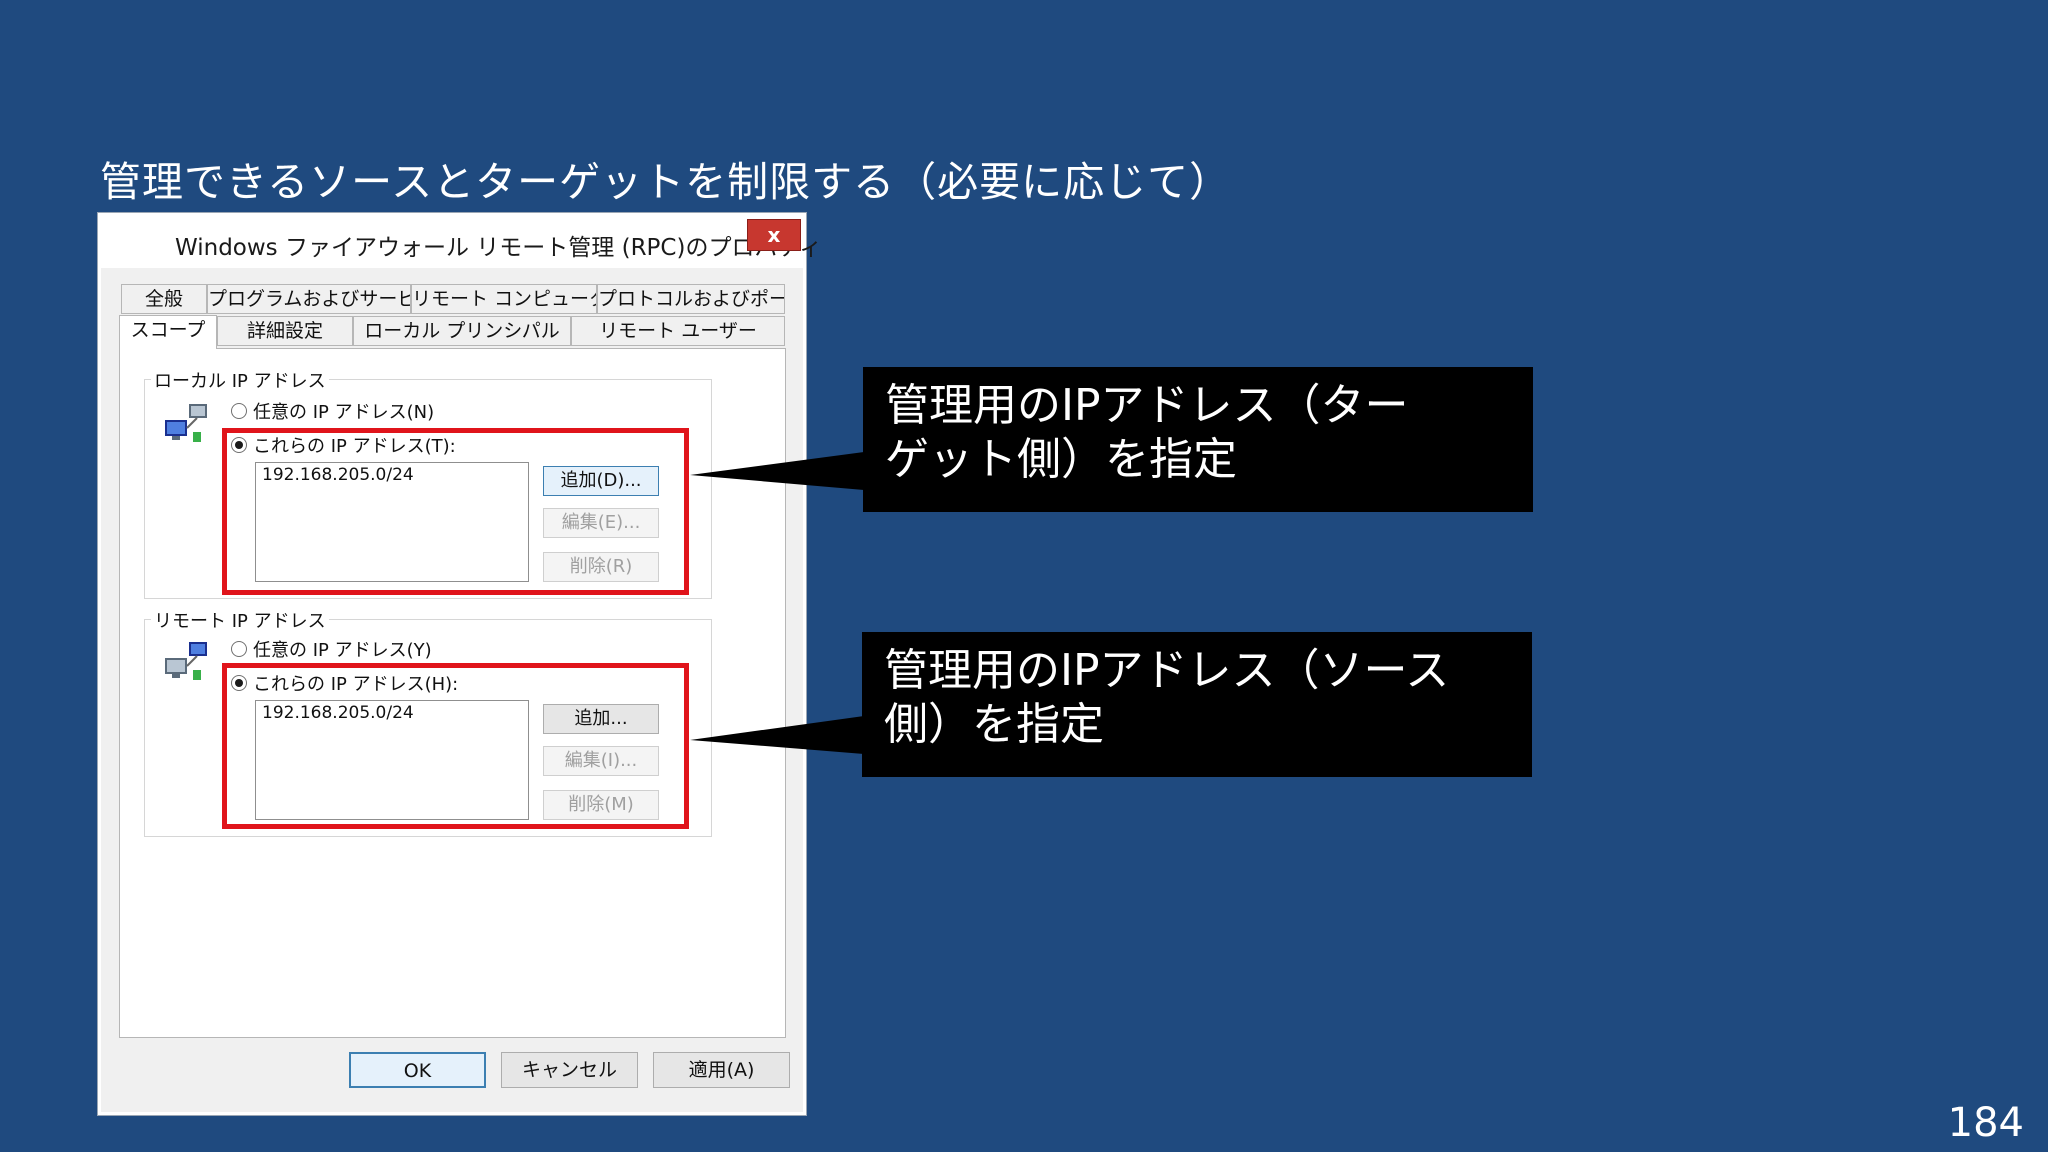 The width and height of the screenshot is (2048, 1152). What do you see at coordinates (994, 724) in the screenshot?
I see `source-callout-line2: 側）を指定` at bounding box center [994, 724].